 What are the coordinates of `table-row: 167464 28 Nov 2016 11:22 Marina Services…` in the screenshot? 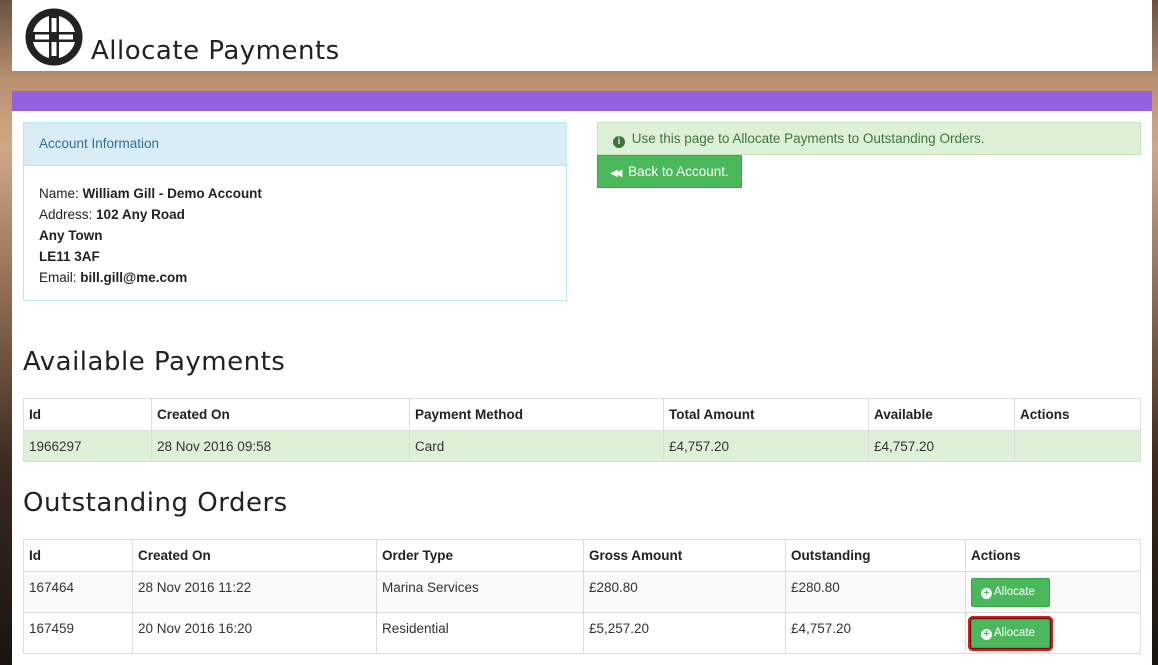 It's located at (582, 592).